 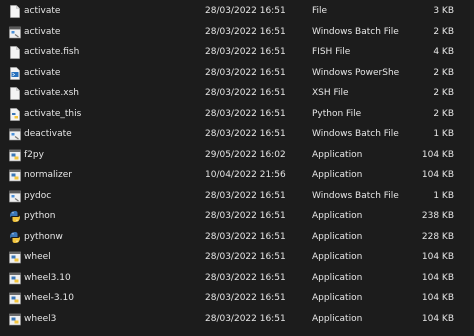 I want to click on file-type: File, so click(x=320, y=11).